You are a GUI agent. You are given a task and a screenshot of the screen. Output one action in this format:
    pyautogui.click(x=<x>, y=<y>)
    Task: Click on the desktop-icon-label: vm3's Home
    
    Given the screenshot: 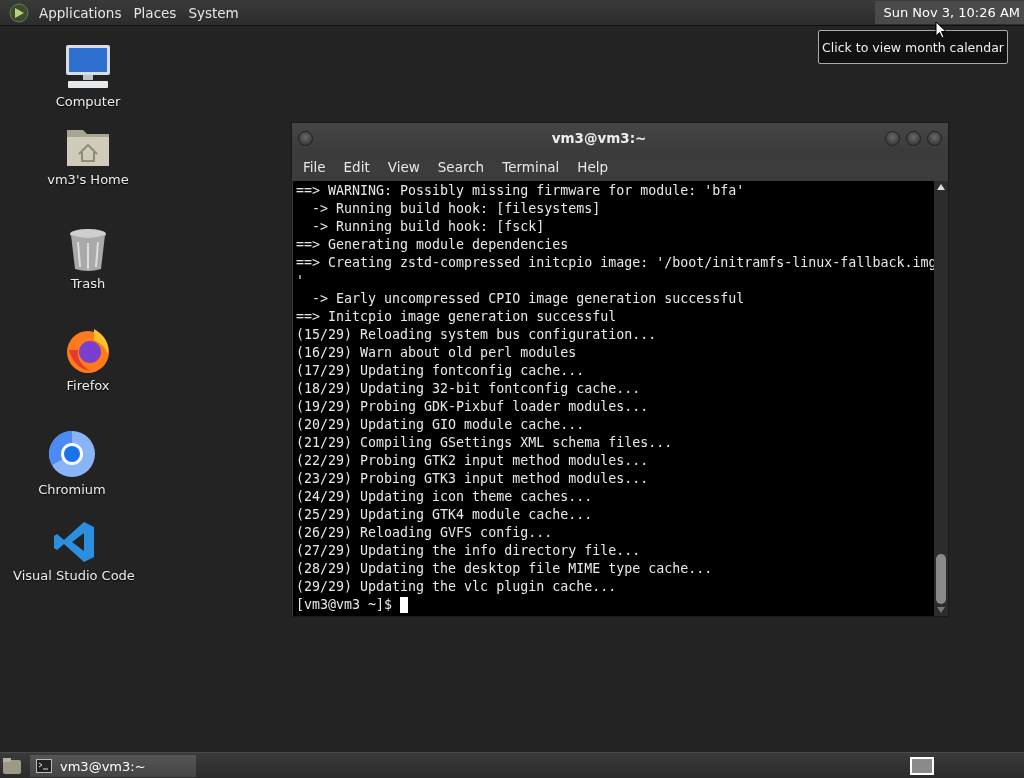 What is the action you would take?
    pyautogui.click(x=88, y=179)
    